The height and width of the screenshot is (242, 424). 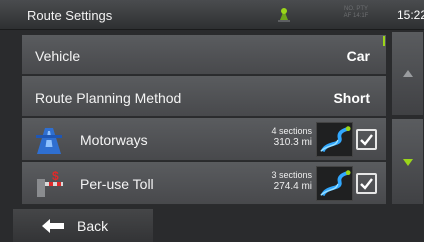 I want to click on toll-distance: 274.4 mi, so click(x=292, y=186).